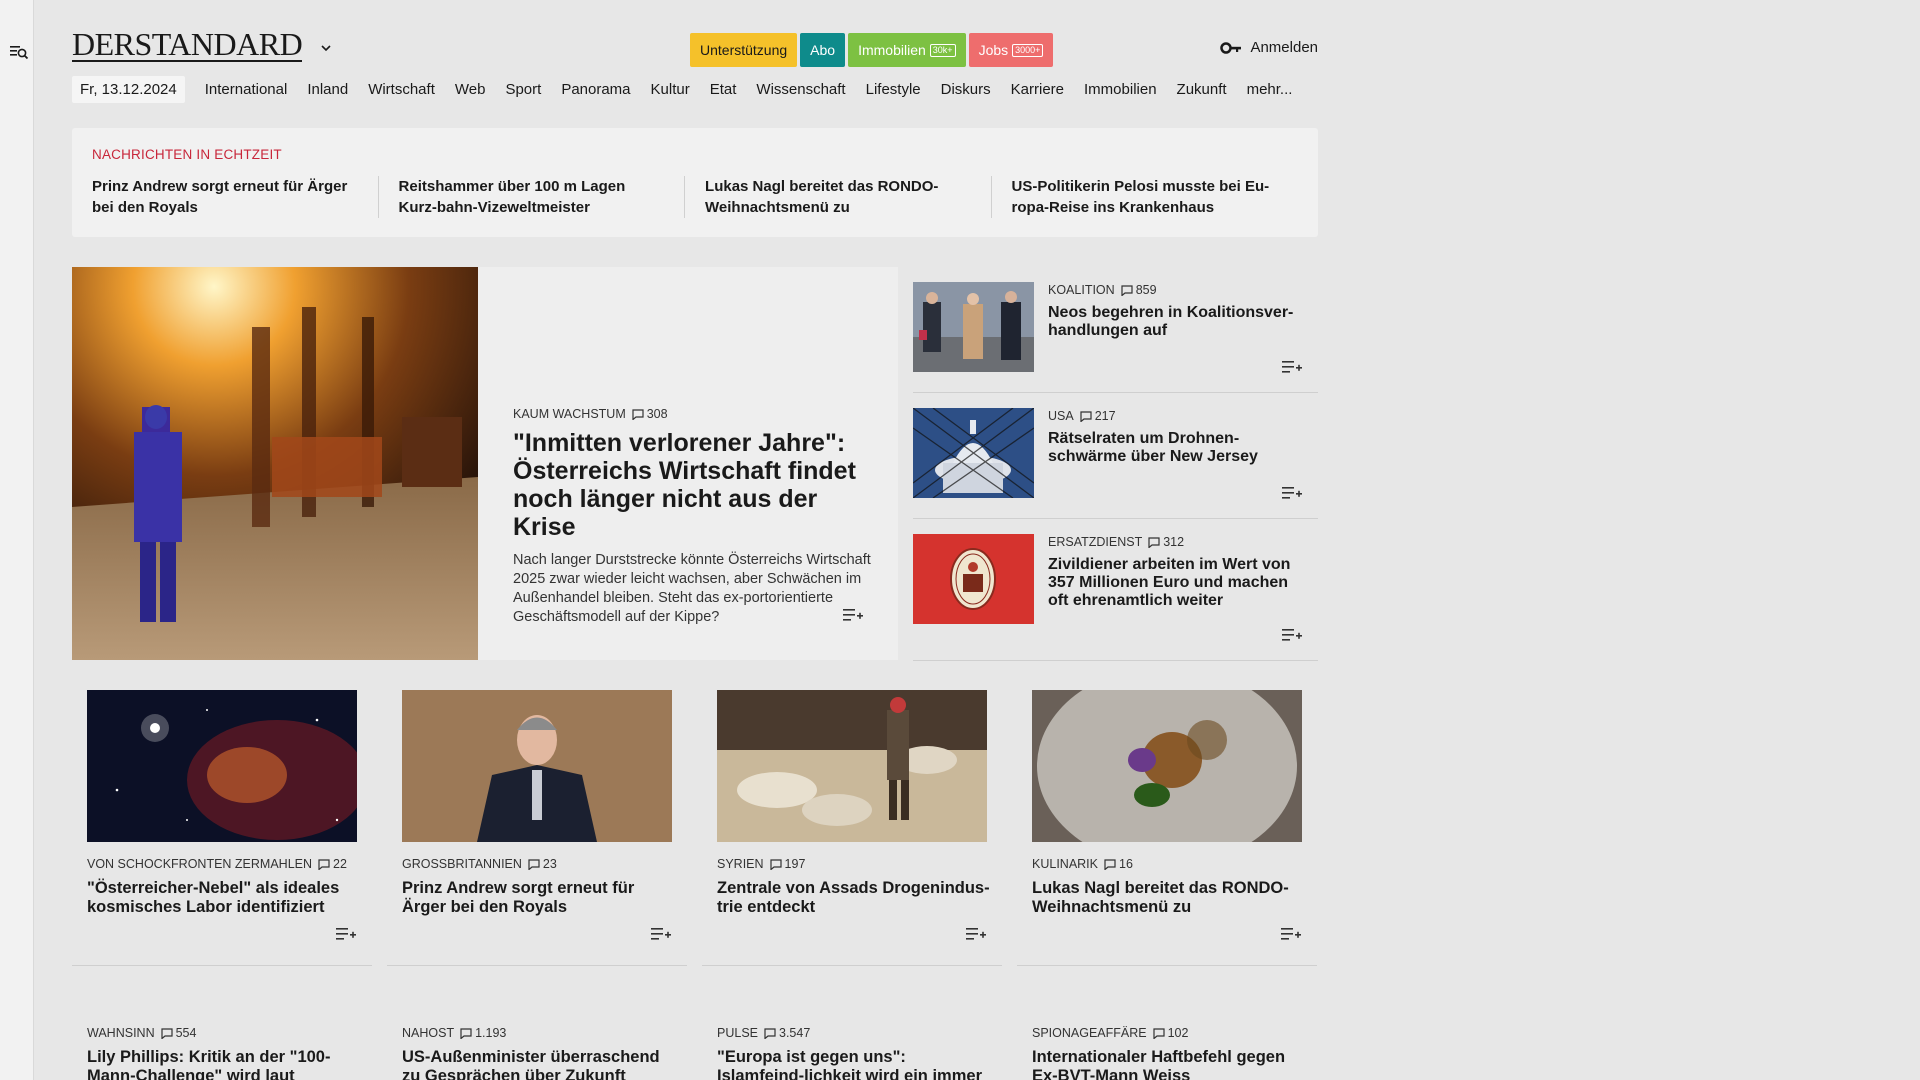 This screenshot has height=1080, width=1920. Describe the element at coordinates (893, 89) in the screenshot. I see `nav-item: Lifestyle` at that location.